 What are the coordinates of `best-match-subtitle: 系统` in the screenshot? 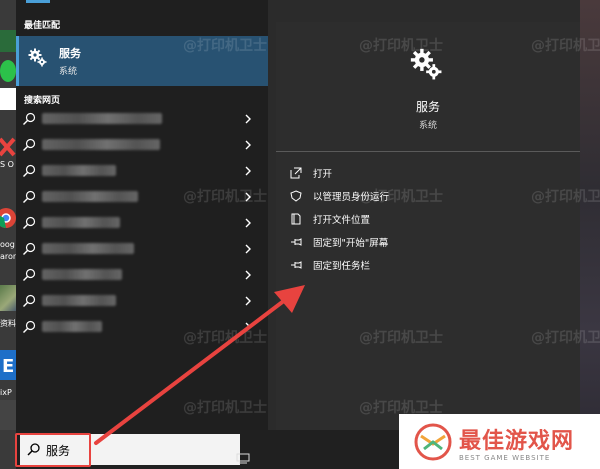 It's located at (68, 72).